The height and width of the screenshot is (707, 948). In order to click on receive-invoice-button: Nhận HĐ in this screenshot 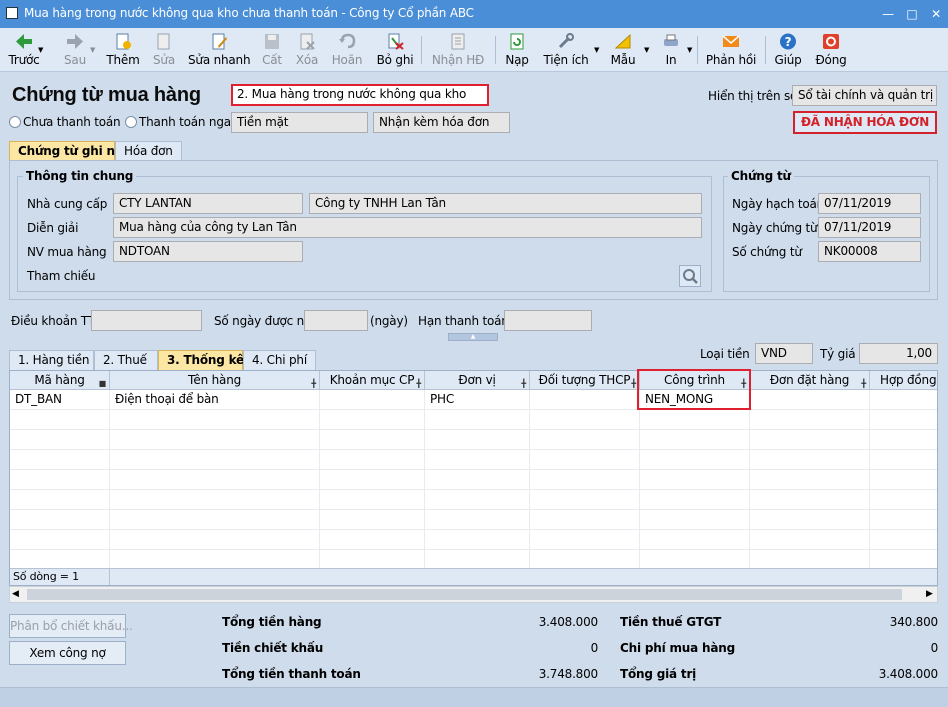, I will do `click(458, 50)`.